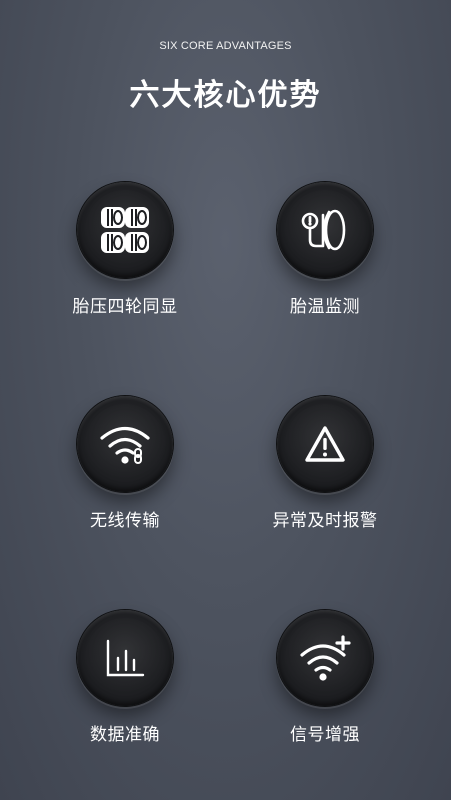 This screenshot has height=800, width=451. I want to click on feature-label: 胎温监测, so click(325, 307).